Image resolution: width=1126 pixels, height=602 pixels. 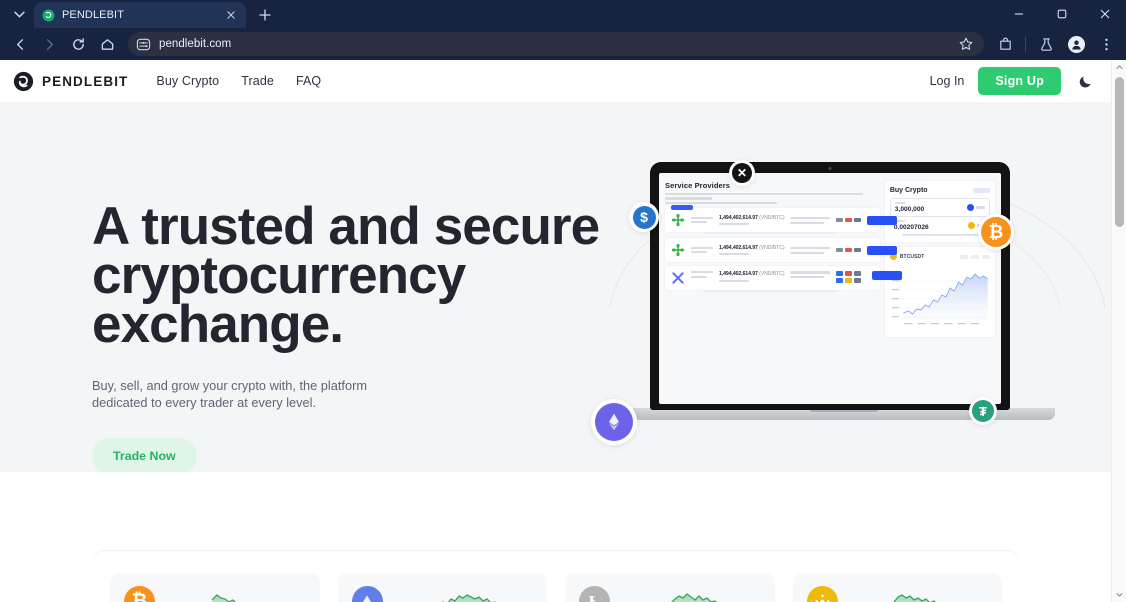 What do you see at coordinates (1119, 594) in the screenshot?
I see `scroll-down-icon` at bounding box center [1119, 594].